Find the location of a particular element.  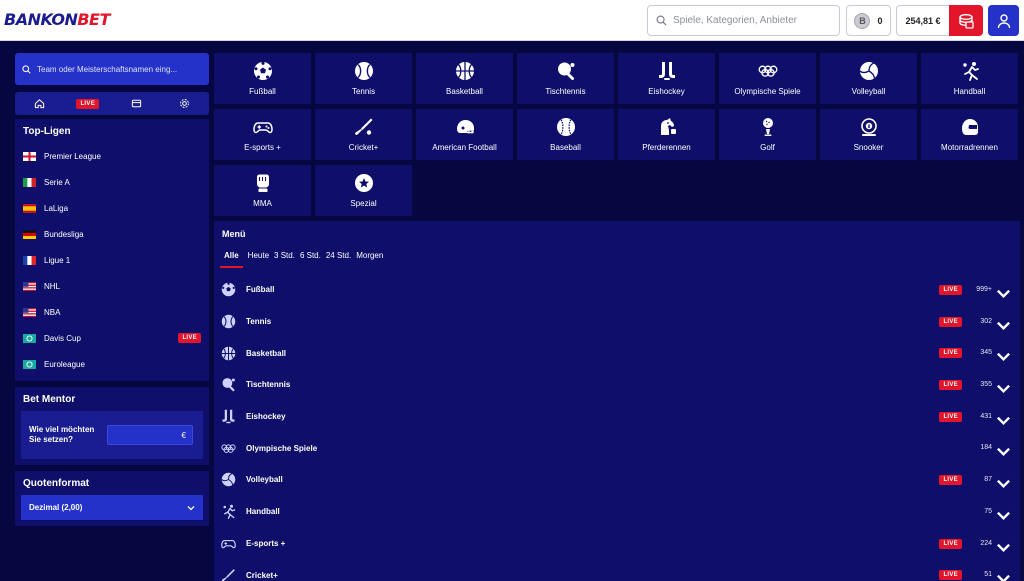

home-icon is located at coordinates (39, 104).